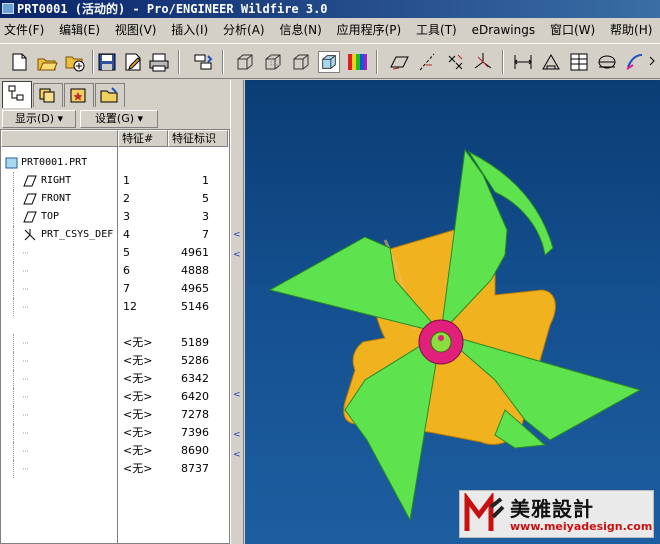 Image resolution: width=660 pixels, height=544 pixels. What do you see at coordinates (107, 62) in the screenshot?
I see `save-icon` at bounding box center [107, 62].